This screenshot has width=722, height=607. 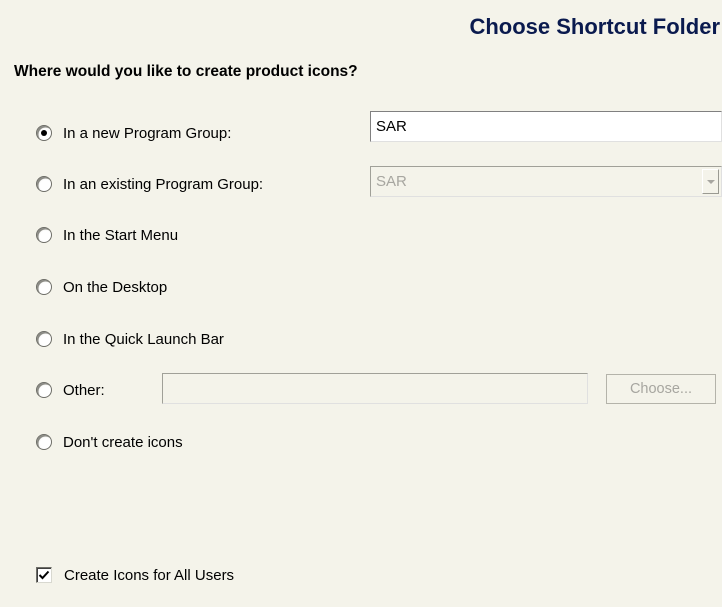 What do you see at coordinates (44, 442) in the screenshot?
I see `radio-dont-create-icons` at bounding box center [44, 442].